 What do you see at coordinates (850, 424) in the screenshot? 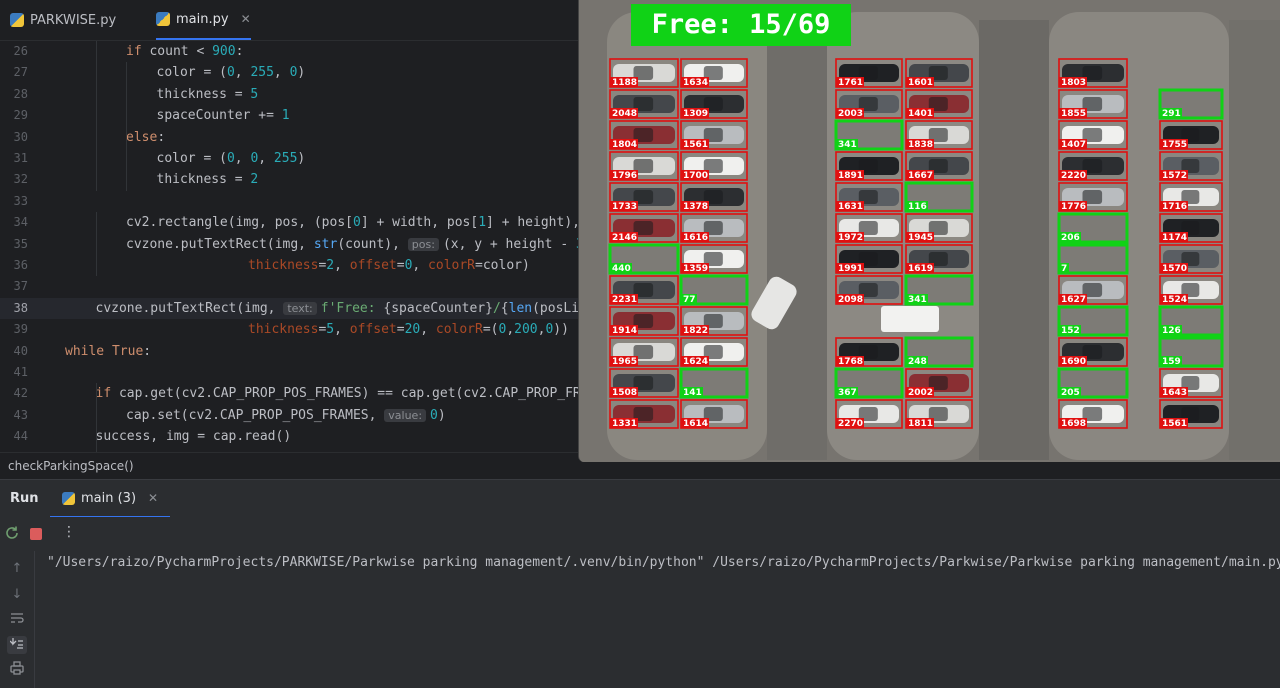
I see `spot-count-label: 2270` at bounding box center [850, 424].